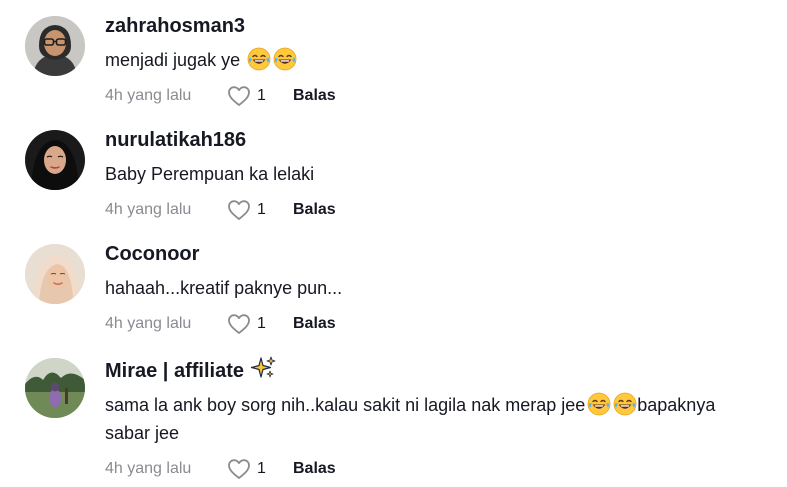  What do you see at coordinates (142, 433) in the screenshot?
I see `comment-text-line2: sabar jee` at bounding box center [142, 433].